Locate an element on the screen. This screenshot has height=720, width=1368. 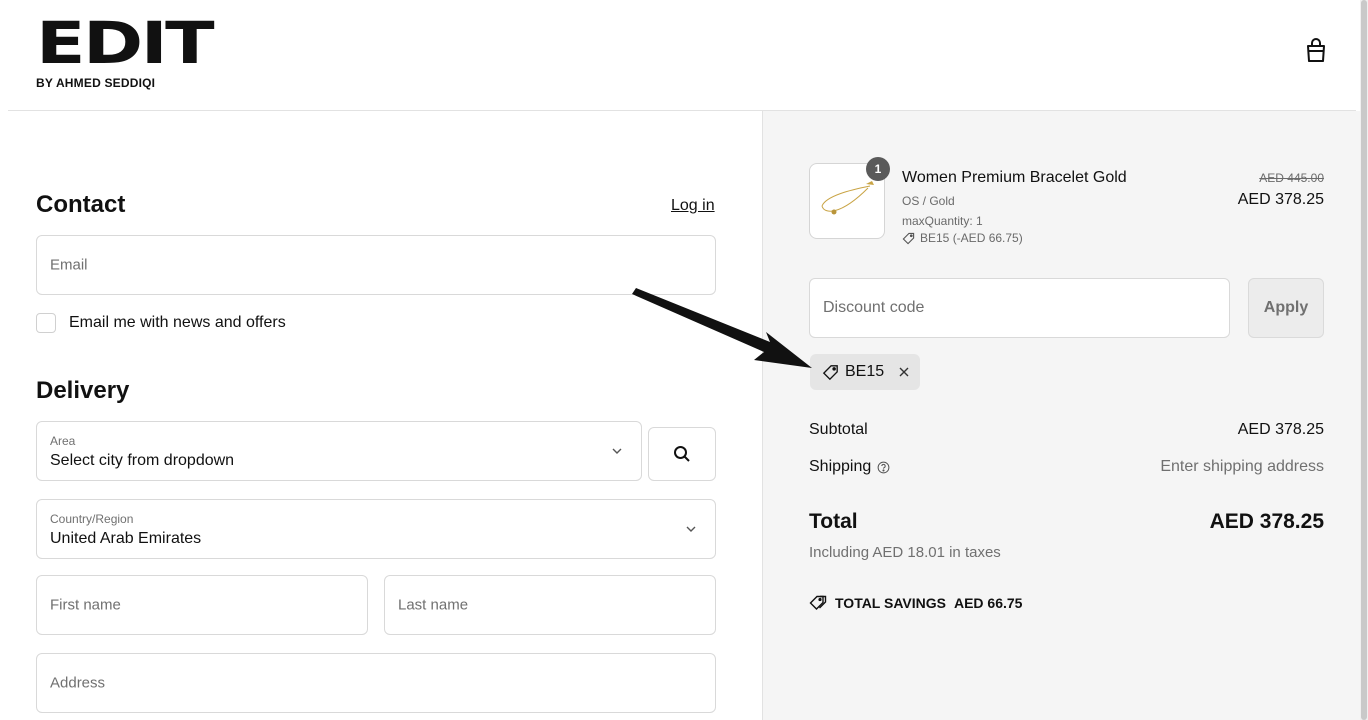
subtotal-value: AED 378.25 is located at coordinates (1280, 429).